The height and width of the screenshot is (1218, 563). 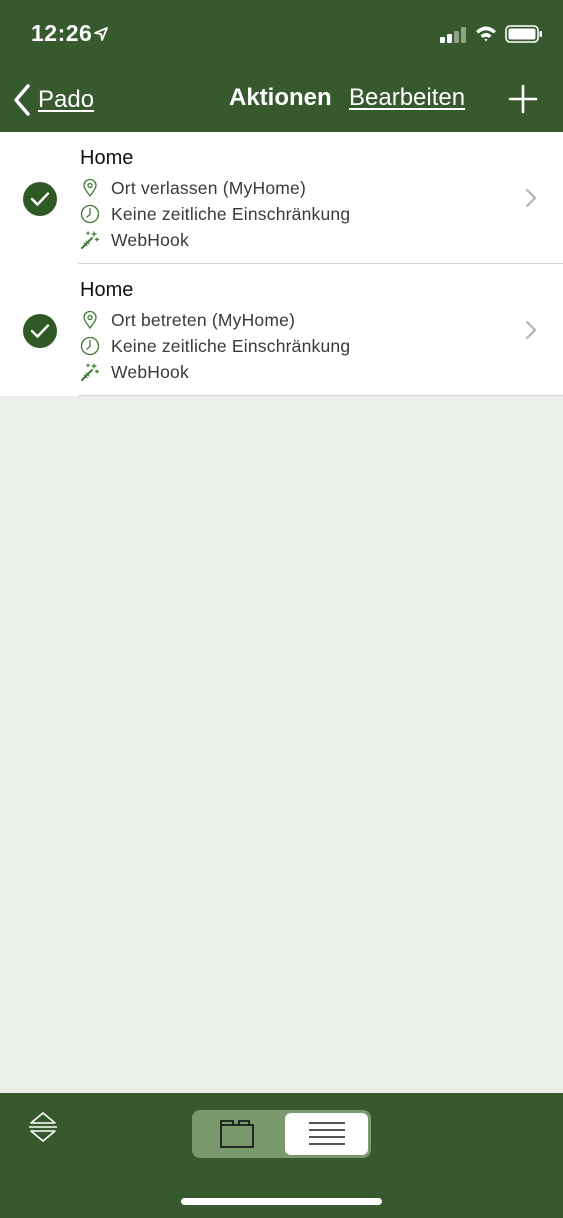 What do you see at coordinates (208, 187) in the screenshot?
I see `location-text: Ort verlassen (MyHome)` at bounding box center [208, 187].